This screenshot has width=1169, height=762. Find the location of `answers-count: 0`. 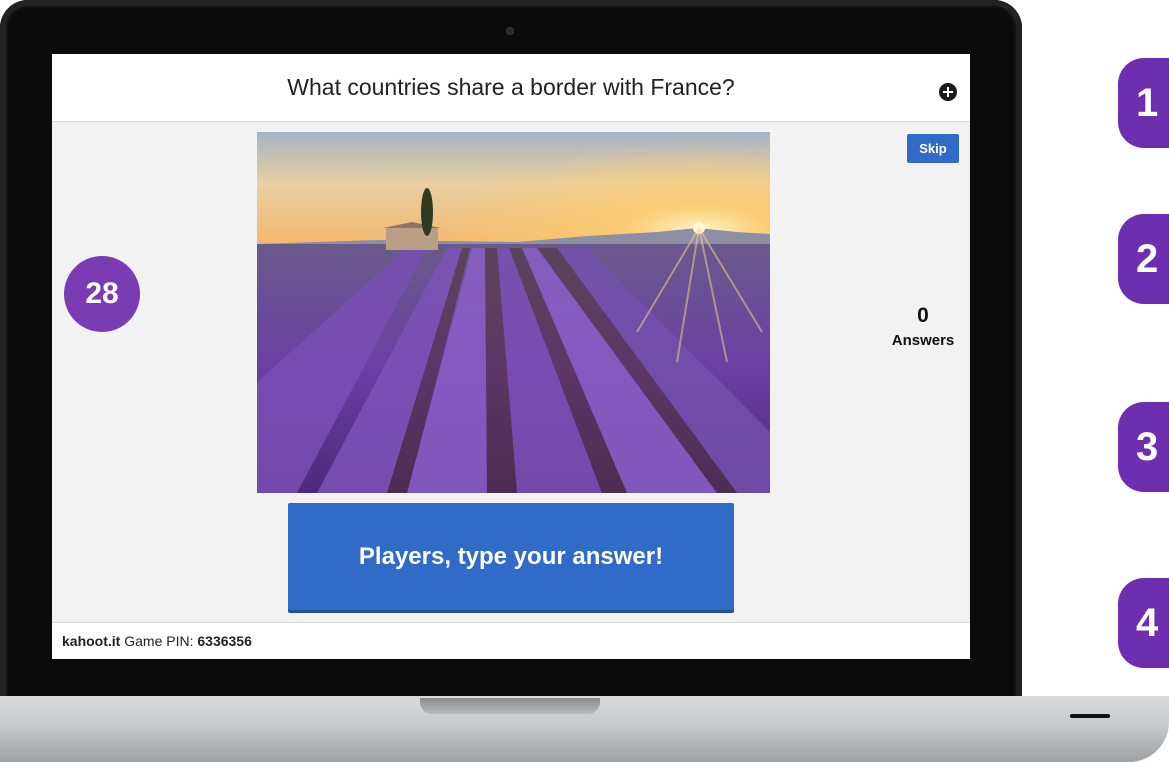

answers-count: 0 is located at coordinates (923, 315).